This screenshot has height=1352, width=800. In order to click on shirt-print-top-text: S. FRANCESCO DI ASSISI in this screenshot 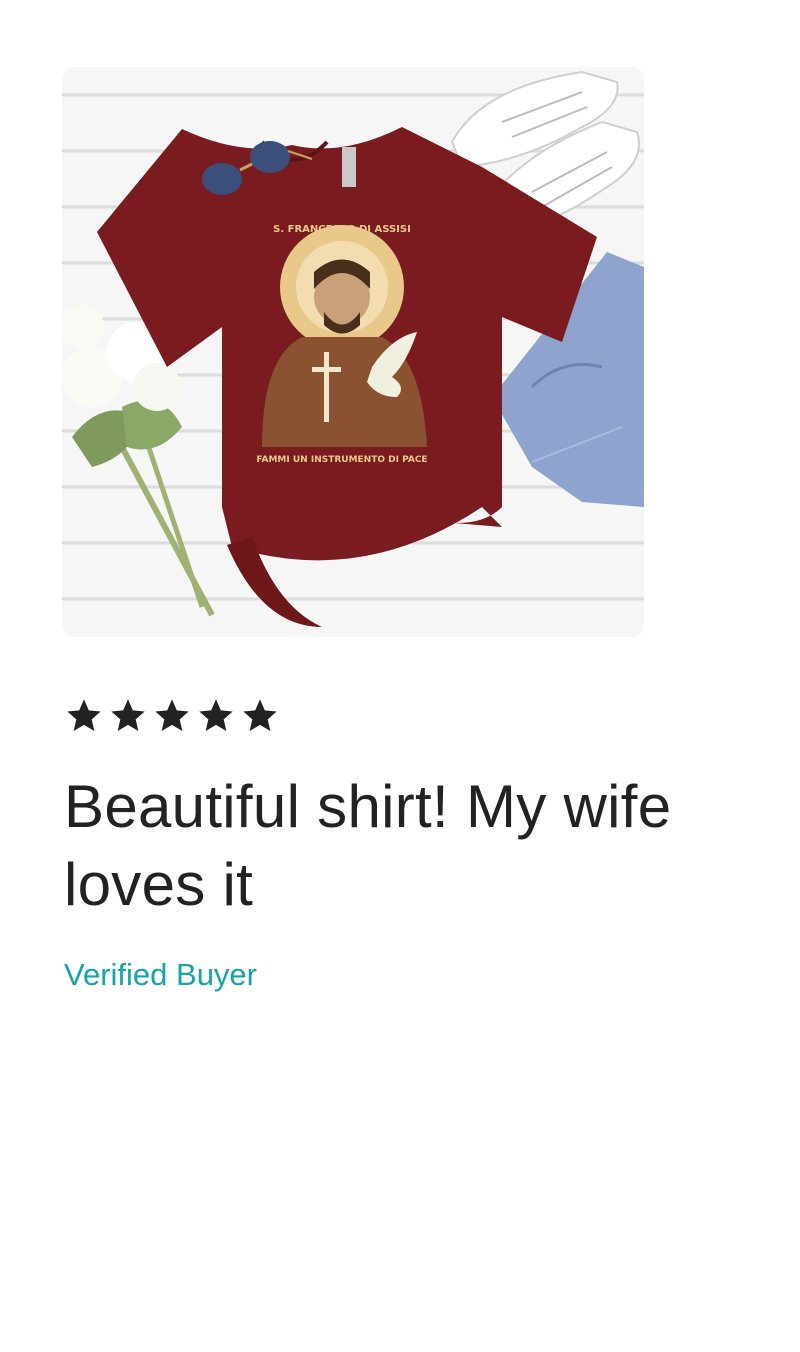, I will do `click(342, 229)`.